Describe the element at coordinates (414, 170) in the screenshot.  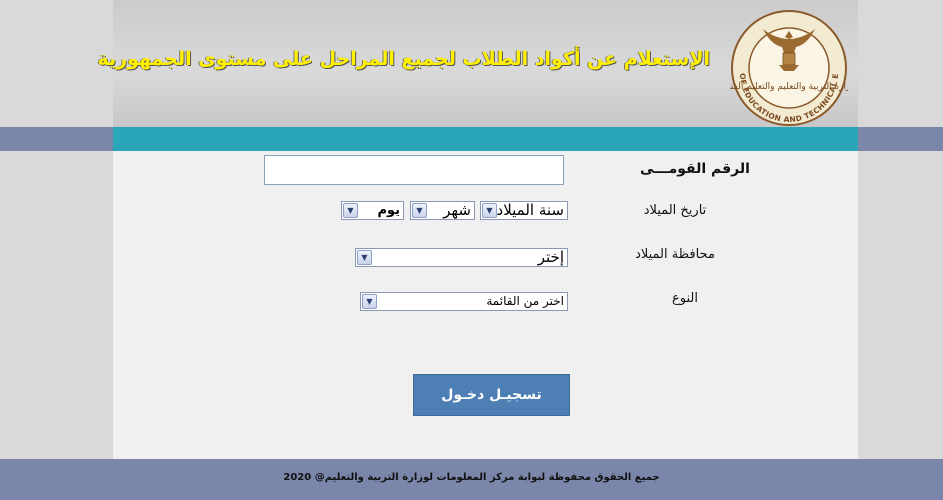
I see `national-id-input` at that location.